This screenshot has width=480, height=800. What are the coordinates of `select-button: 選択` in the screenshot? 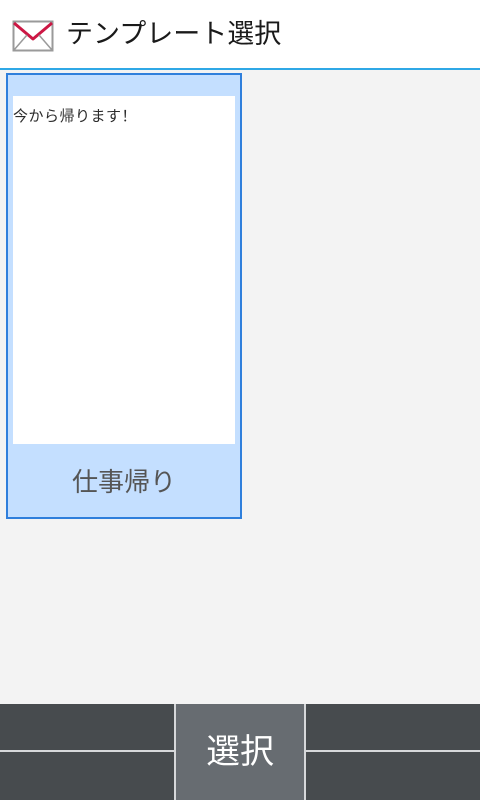 It's located at (240, 752).